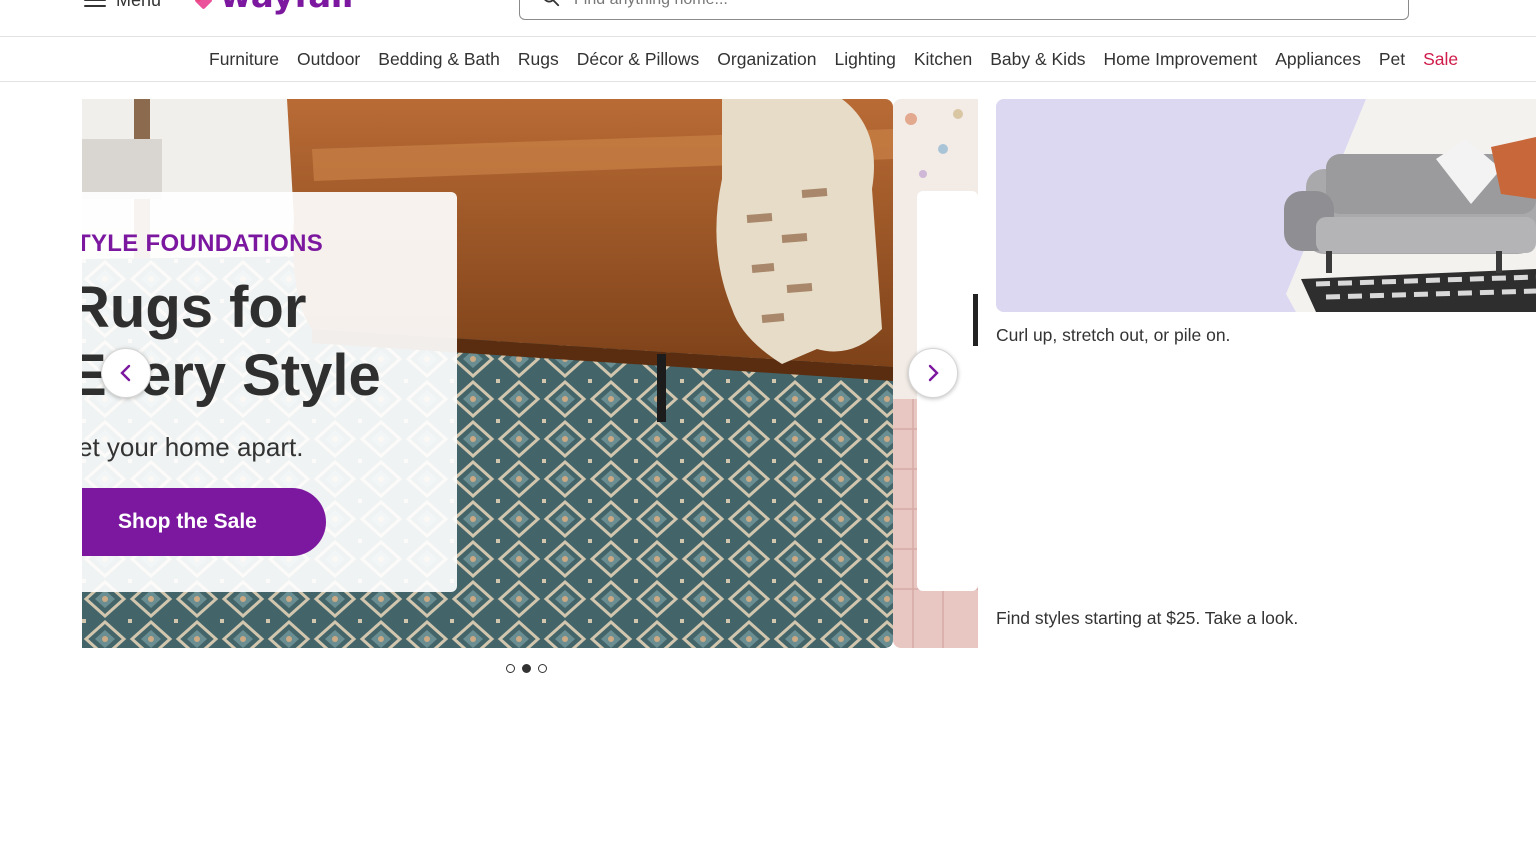 The width and height of the screenshot is (1536, 864). What do you see at coordinates (865, 59) in the screenshot?
I see `nav-item-lighting: Lighting` at bounding box center [865, 59].